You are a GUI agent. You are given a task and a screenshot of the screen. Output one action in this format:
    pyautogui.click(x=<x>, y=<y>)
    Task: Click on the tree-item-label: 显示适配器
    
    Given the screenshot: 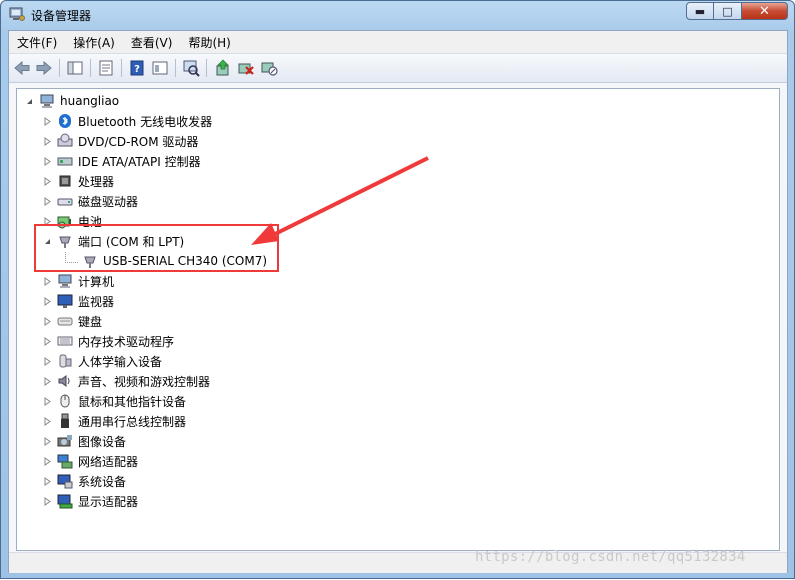 What is the action you would take?
    pyautogui.click(x=108, y=501)
    